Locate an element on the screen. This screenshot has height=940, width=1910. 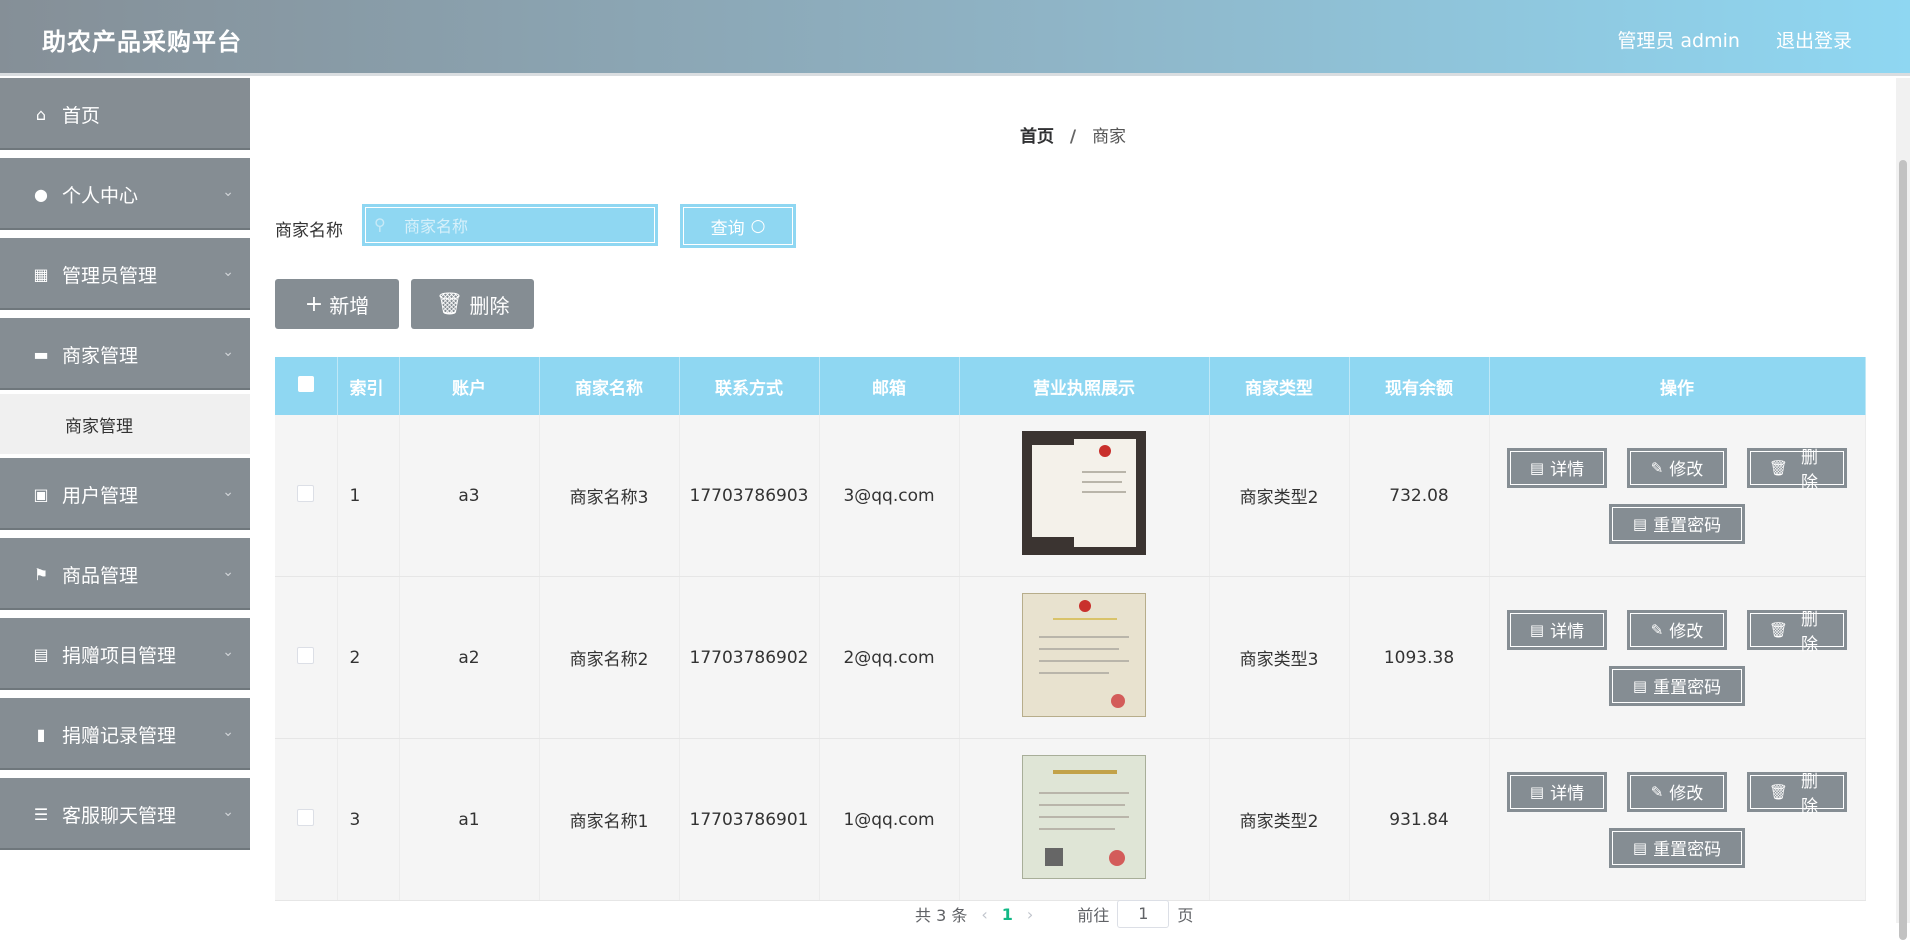
sidebar-item-admins: ▦ 管理员管理 ⌄ is located at coordinates (125, 276).